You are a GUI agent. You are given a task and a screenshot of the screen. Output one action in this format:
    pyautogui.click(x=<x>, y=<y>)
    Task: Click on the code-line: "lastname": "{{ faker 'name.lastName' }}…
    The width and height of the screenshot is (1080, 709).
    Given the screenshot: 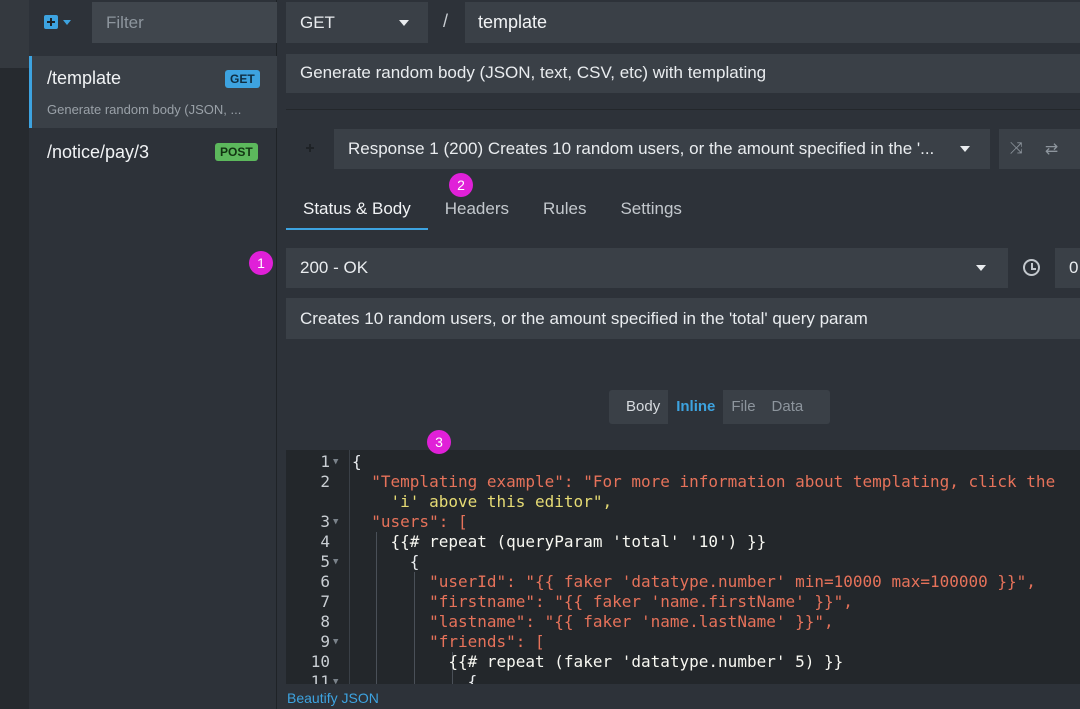 What is the action you would take?
    pyautogui.click(x=593, y=621)
    